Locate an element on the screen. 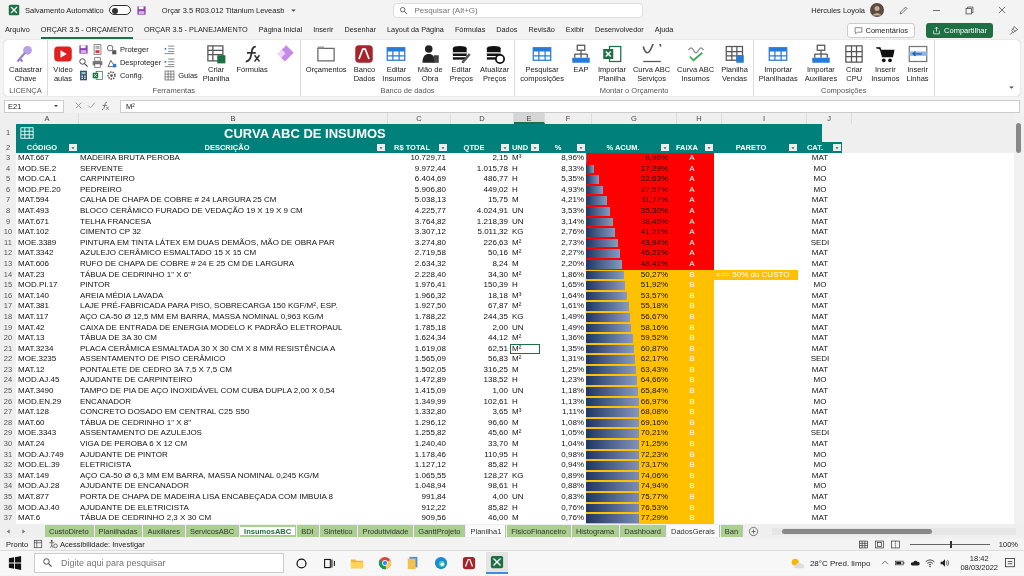 This screenshot has height=576, width=1024. table-cell-text: MAT.381 is located at coordinates (33, 306).